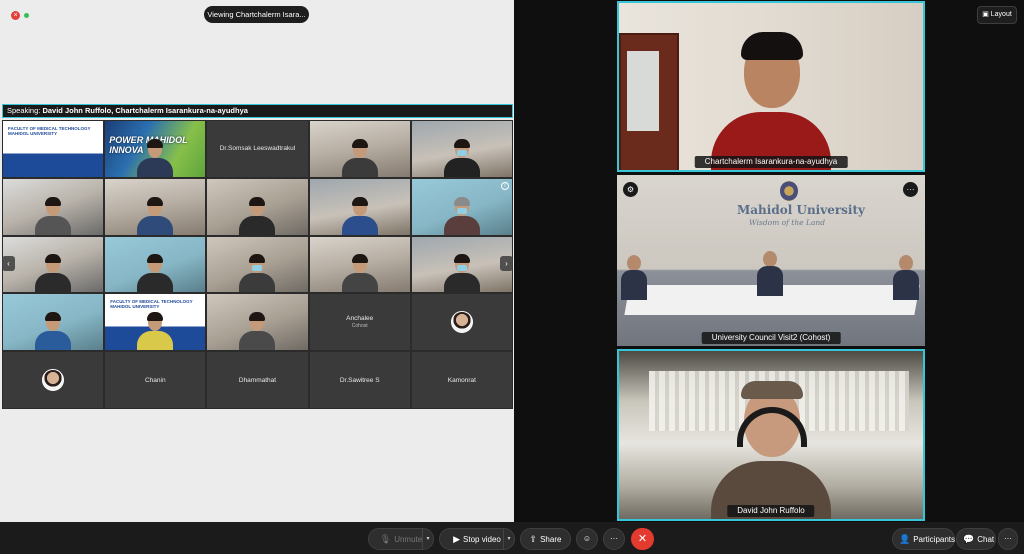  I want to click on video-feed-ruffolo: David John Ruffolo, so click(771, 435).